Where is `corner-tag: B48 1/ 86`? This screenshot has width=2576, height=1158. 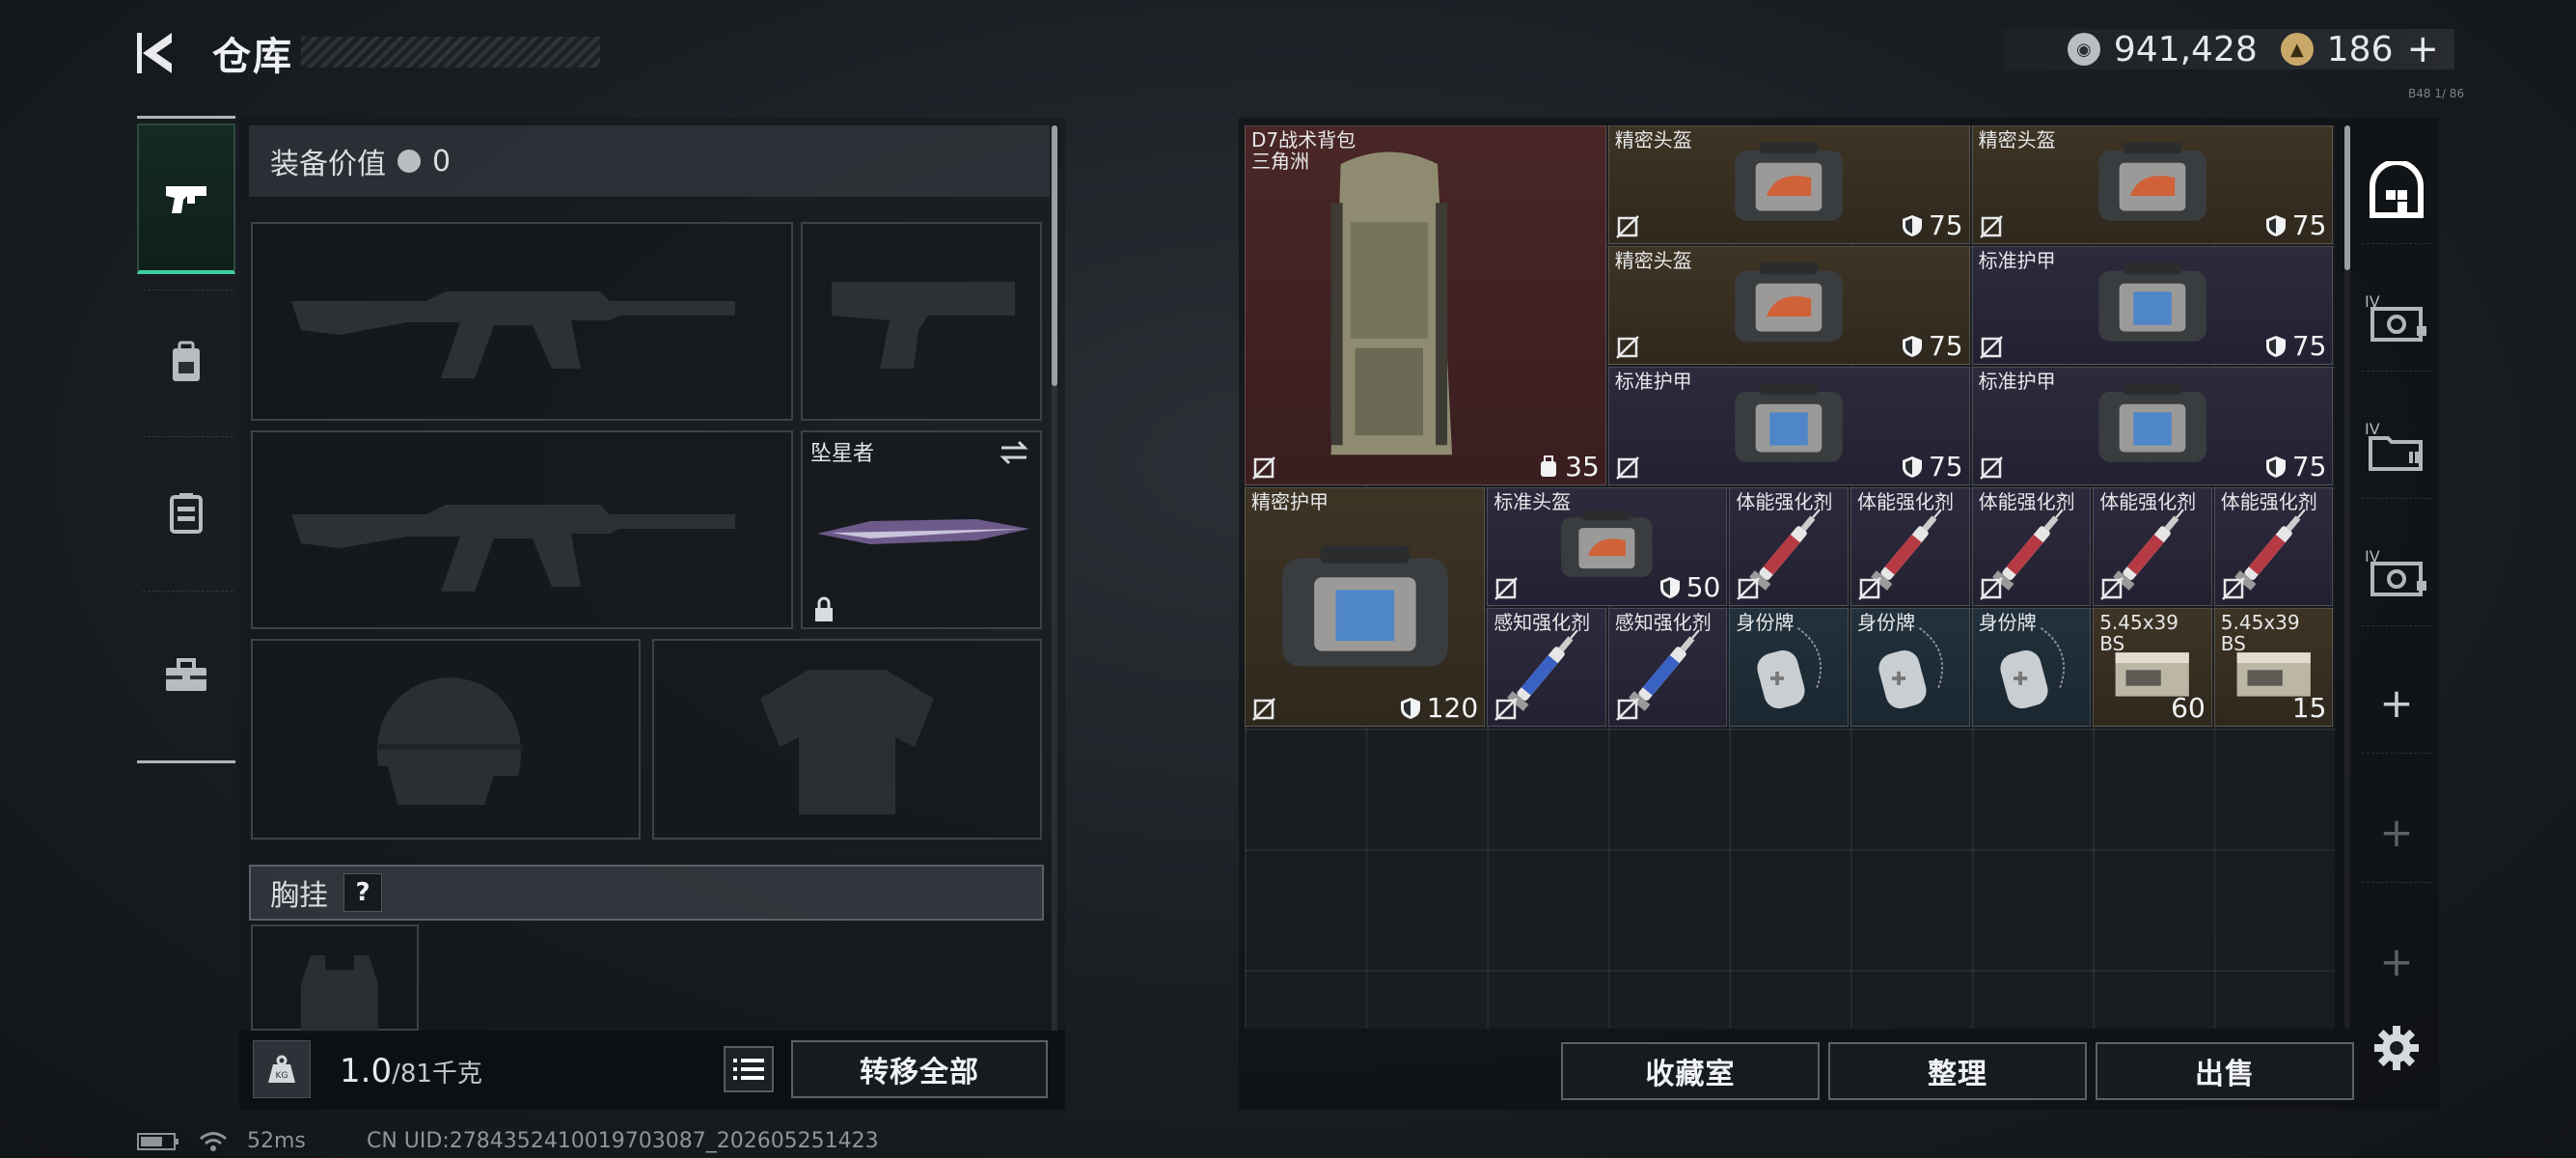
corner-tag: B48 1/ 86 is located at coordinates (2436, 93).